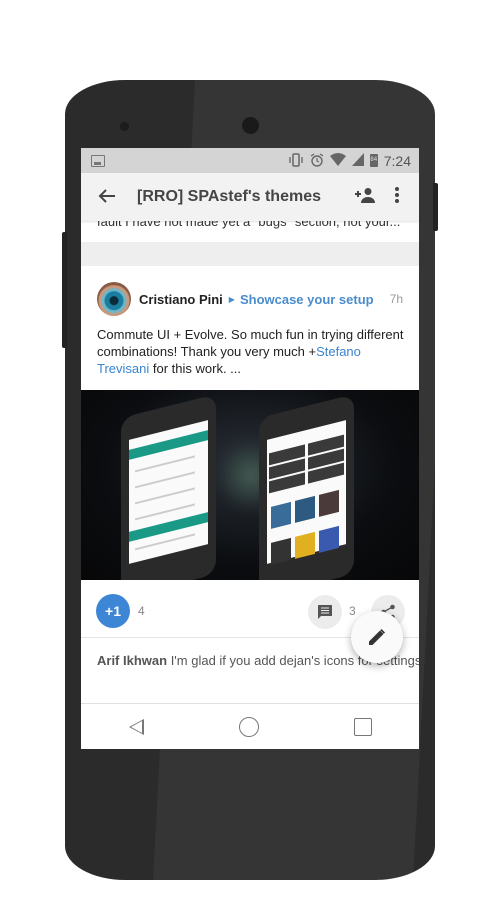  What do you see at coordinates (307, 299) in the screenshot?
I see `community-category-link: Showcase your setup` at bounding box center [307, 299].